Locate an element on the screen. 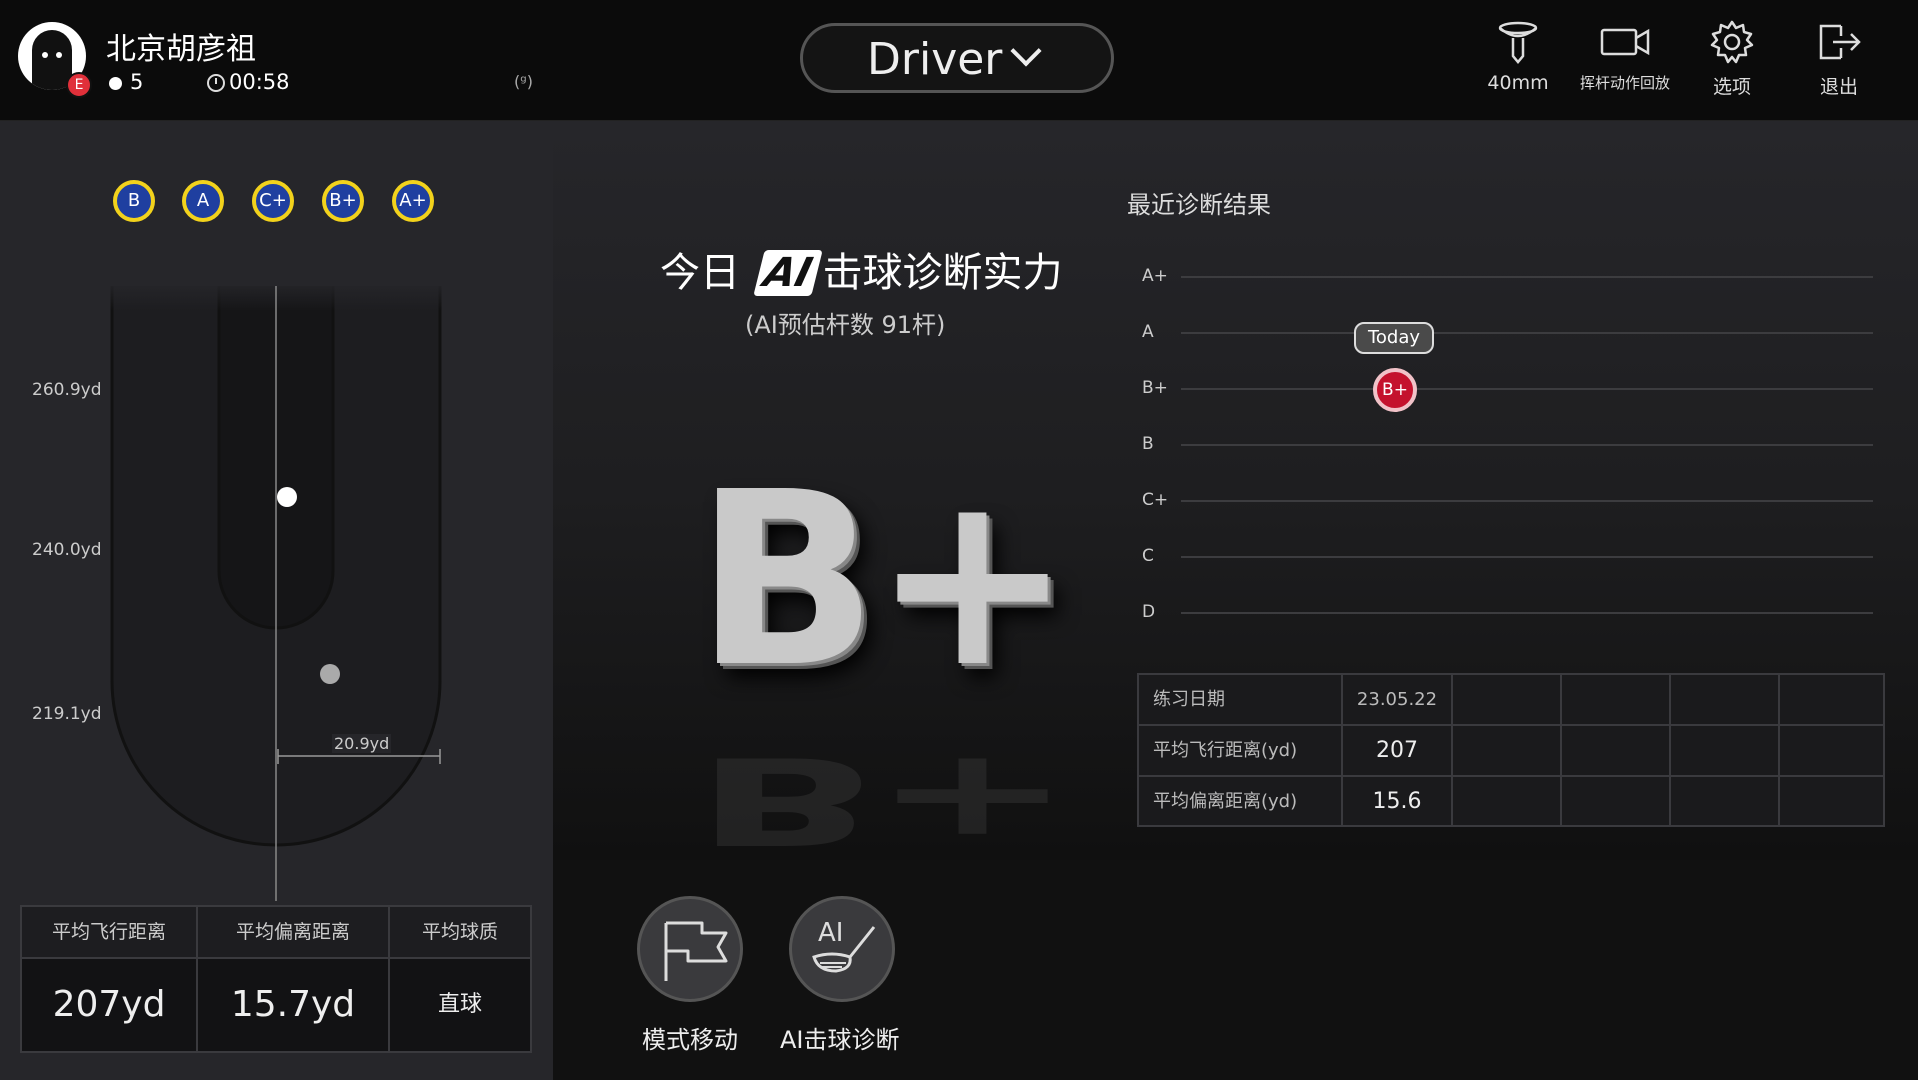  club-selector: Driver is located at coordinates (957, 58).